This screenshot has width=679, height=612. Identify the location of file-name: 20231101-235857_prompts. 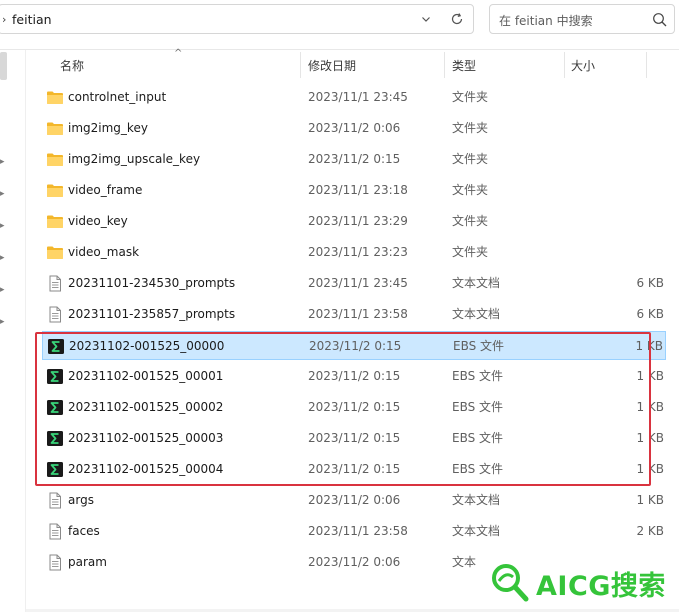
(152, 314).